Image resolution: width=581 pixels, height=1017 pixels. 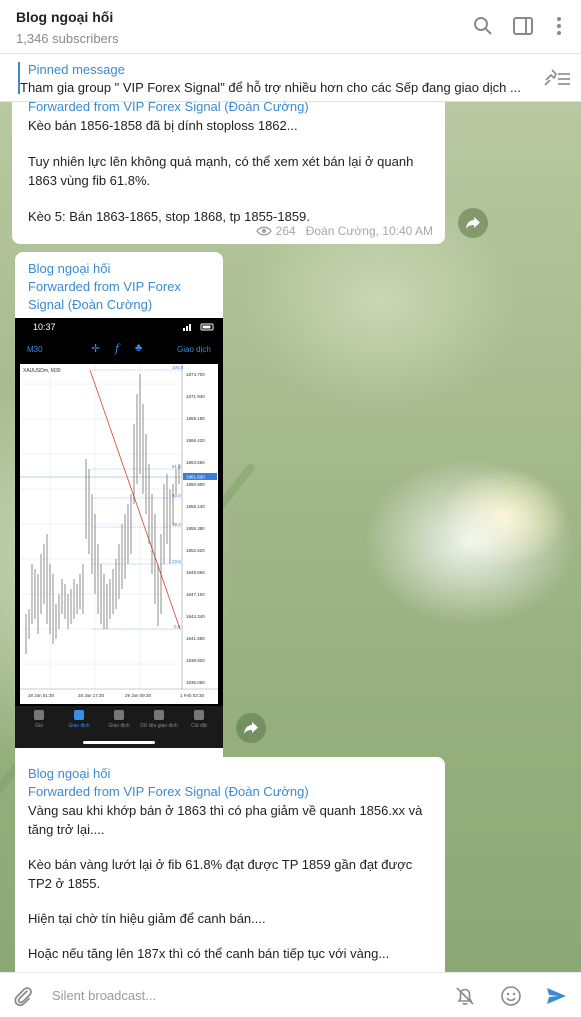 What do you see at coordinates (192, 695) in the screenshot?
I see `svg-text: 1 Feb 03:30` at bounding box center [192, 695].